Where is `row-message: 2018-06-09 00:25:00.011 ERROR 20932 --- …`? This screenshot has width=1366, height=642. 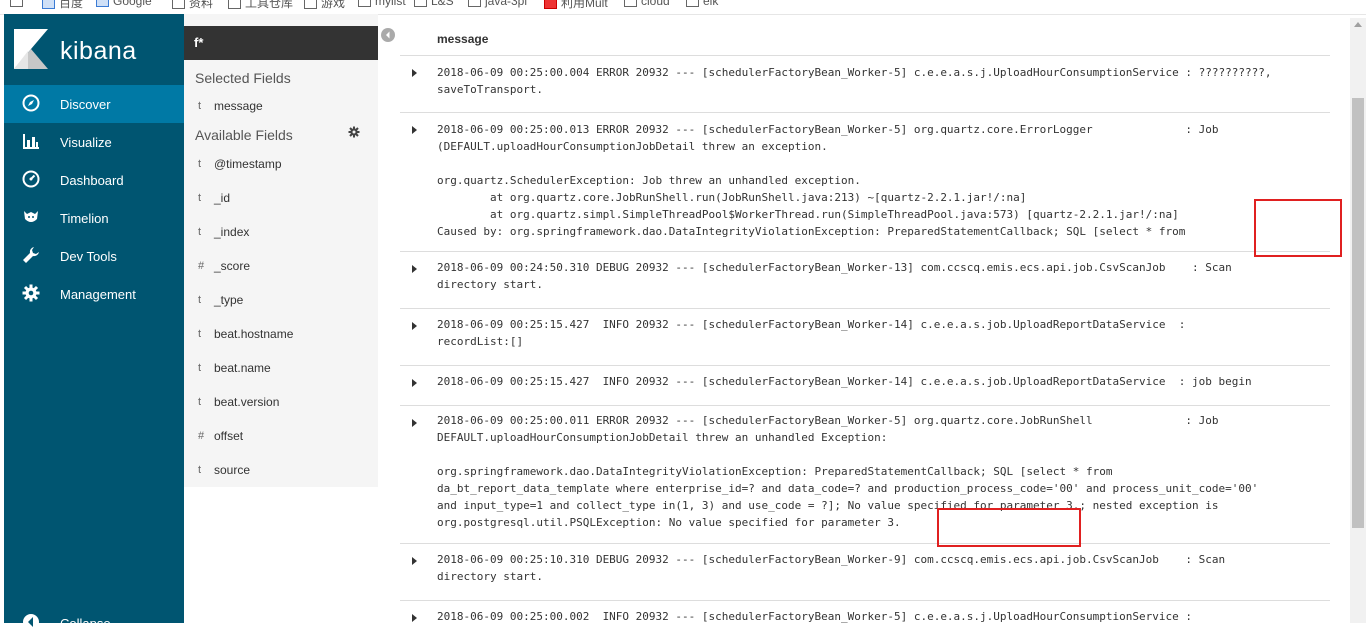
row-message: 2018-06-09 00:25:00.011 ERROR 20932 --- … is located at coordinates (848, 471).